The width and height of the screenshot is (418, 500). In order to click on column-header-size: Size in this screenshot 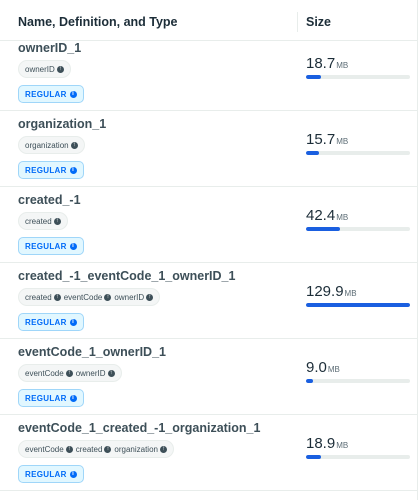, I will do `click(318, 22)`.